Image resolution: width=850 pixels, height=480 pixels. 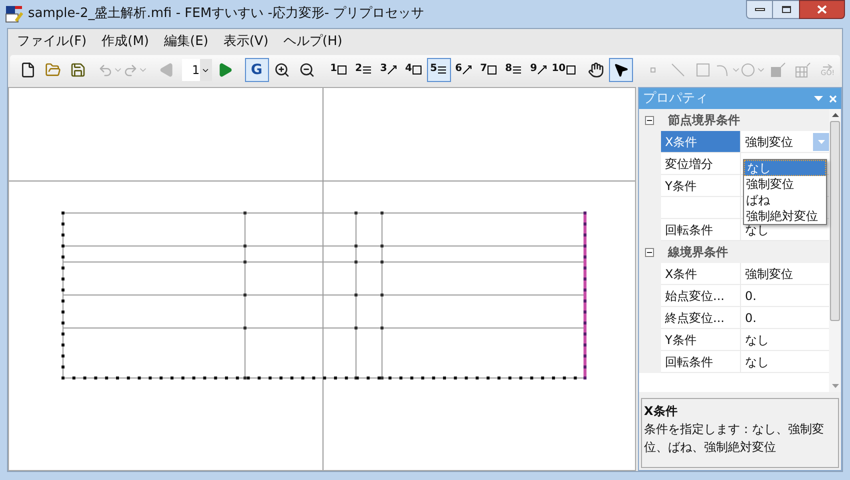 What do you see at coordinates (661, 411) in the screenshot?
I see `description-title: X条件` at bounding box center [661, 411].